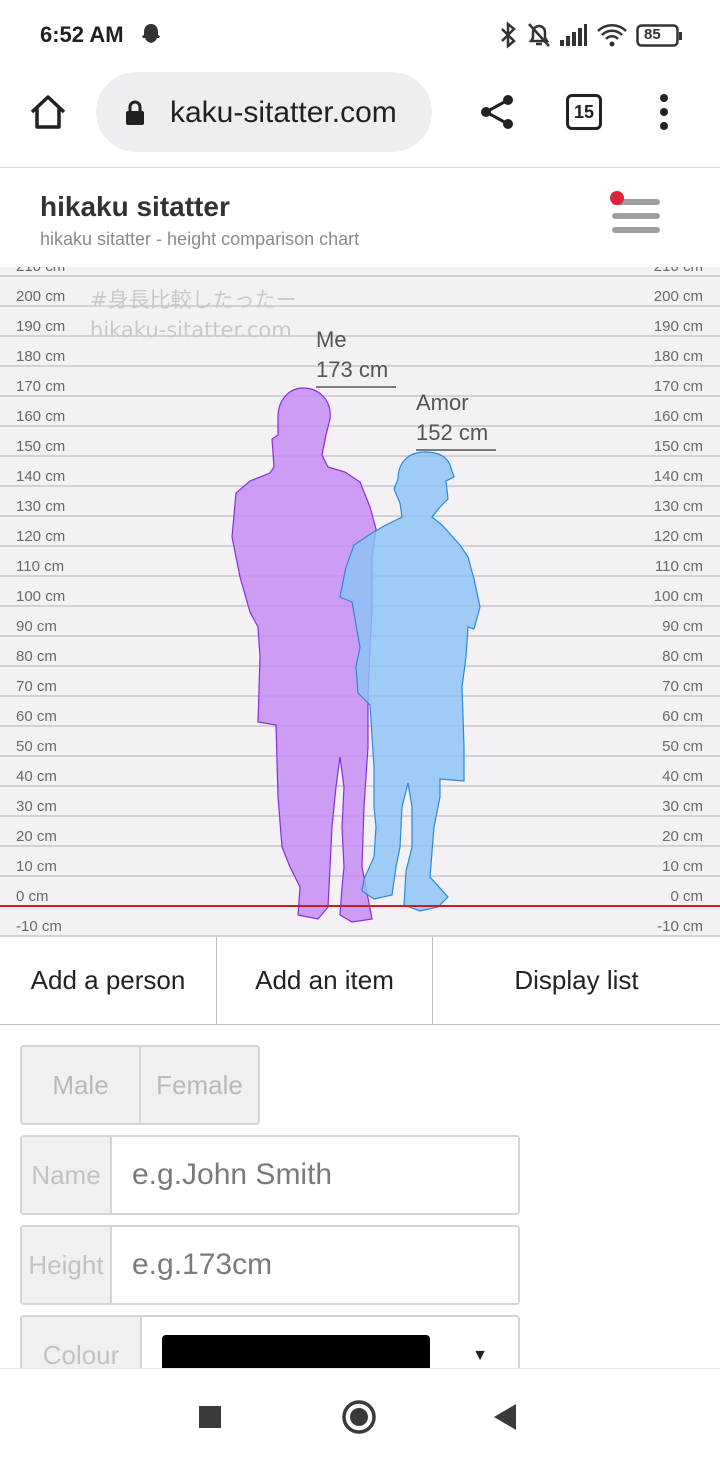 This screenshot has width=720, height=1464. I want to click on tab-add-item: Add an item, so click(324, 981).